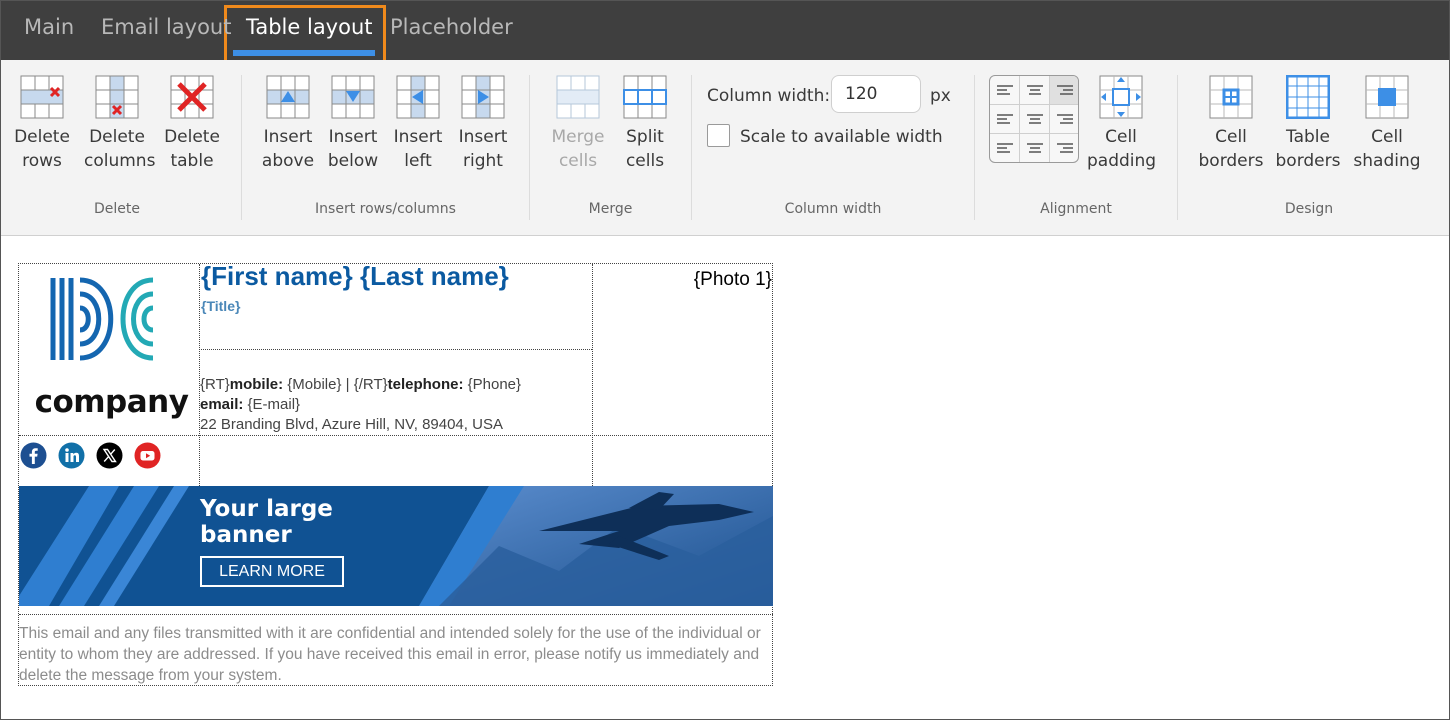 This screenshot has height=720, width=1450. I want to click on signature-photo-placeholder: {Photo 1}, so click(685, 280).